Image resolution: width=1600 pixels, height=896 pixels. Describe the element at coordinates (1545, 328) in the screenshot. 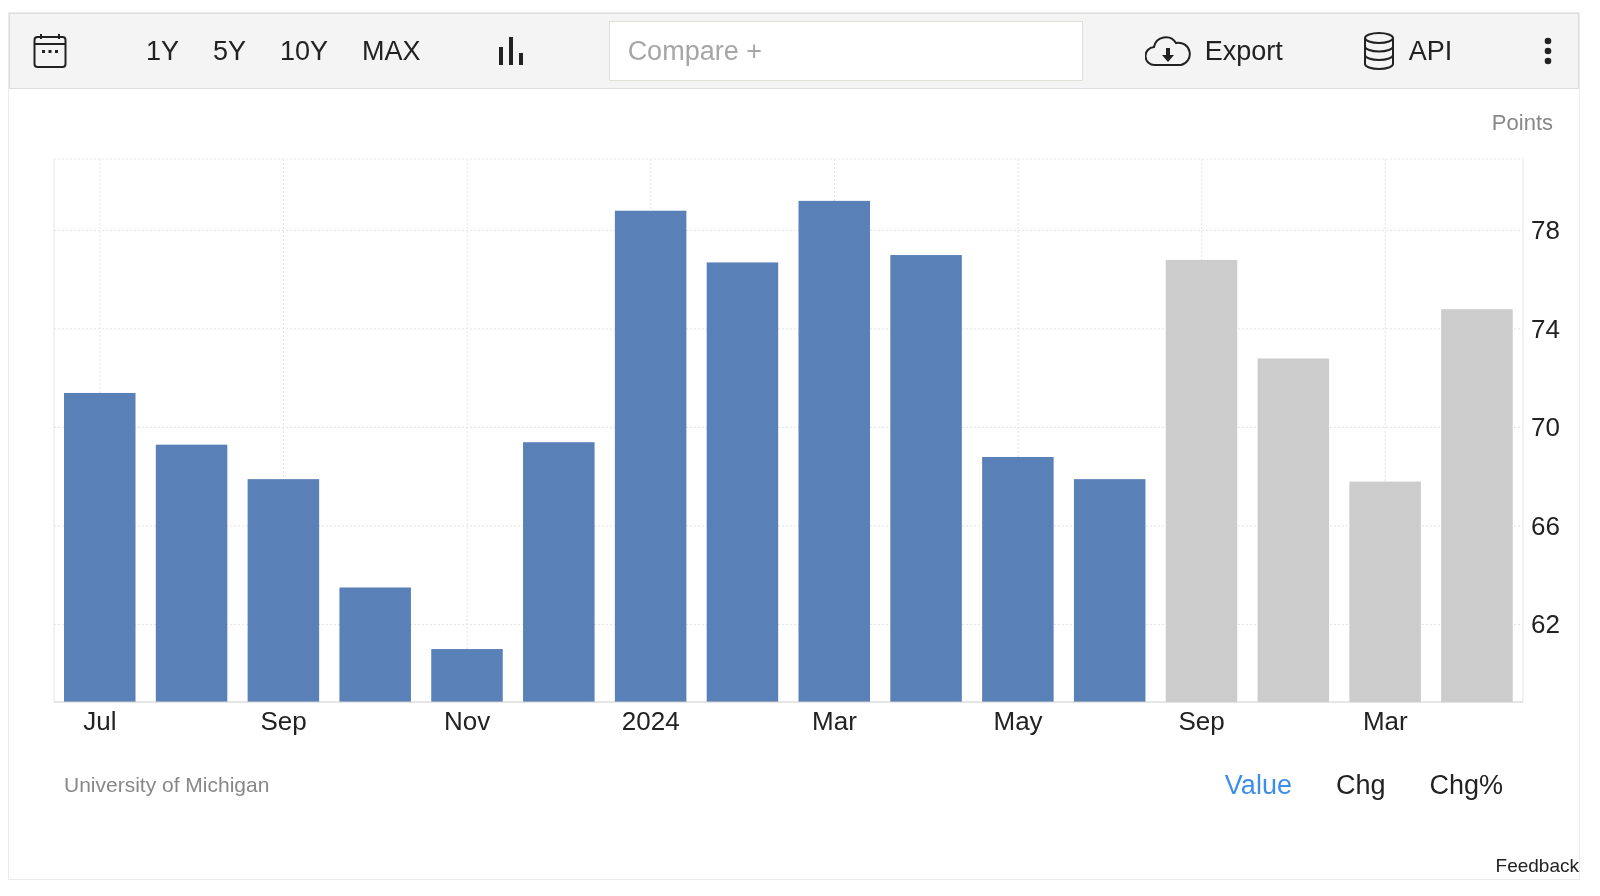

I see `y-axis-label: 74` at that location.